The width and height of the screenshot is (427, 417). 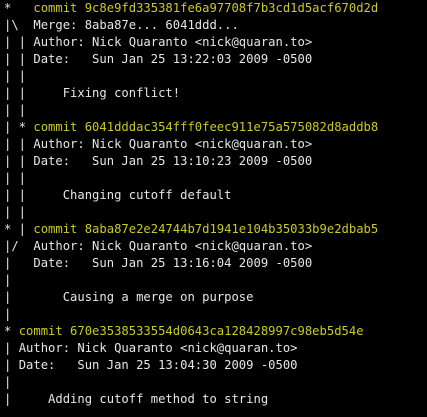 I want to click on log-line: | Author: Nick Quaranto <nick@quaran.to>, so click(x=215, y=348).